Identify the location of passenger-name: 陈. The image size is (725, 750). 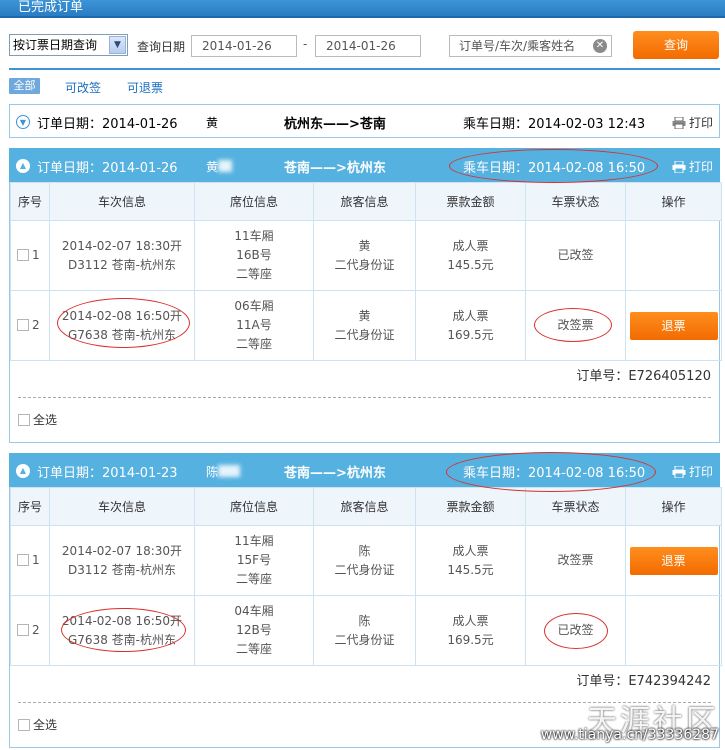
(223, 471).